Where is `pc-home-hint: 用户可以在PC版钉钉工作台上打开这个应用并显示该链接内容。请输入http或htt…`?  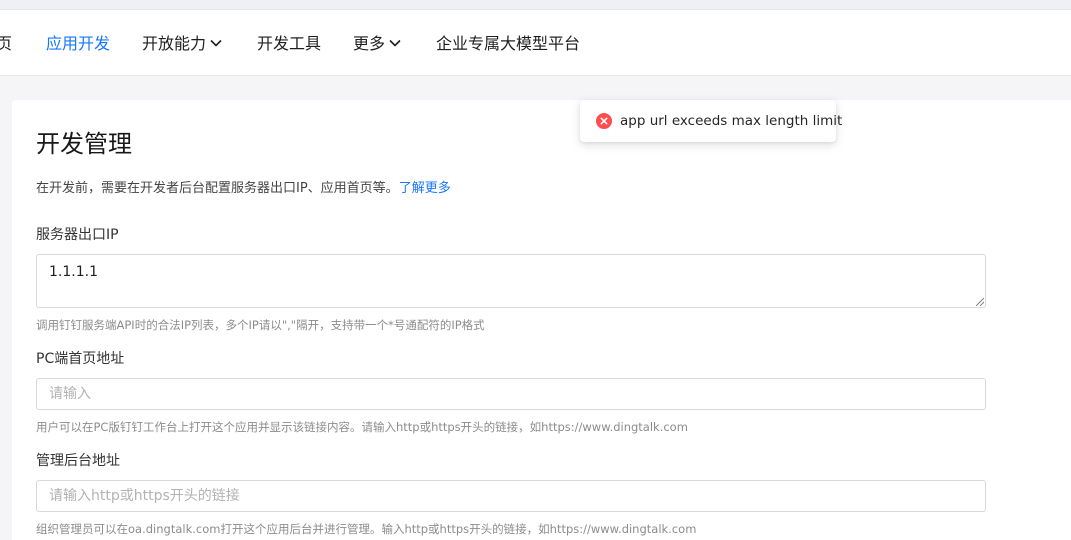 pc-home-hint: 用户可以在PC版钉钉工作台上打开这个应用并显示该链接内容。请输入http或htt… is located at coordinates (362, 427).